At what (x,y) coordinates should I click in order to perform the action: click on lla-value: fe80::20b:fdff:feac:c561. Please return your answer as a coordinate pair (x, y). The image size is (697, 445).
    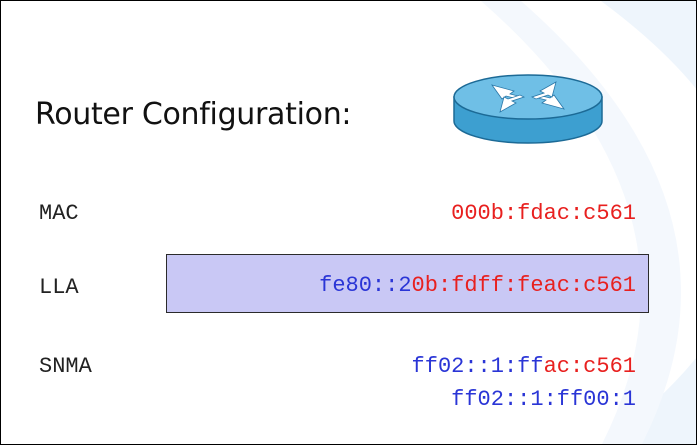
    Looking at the image, I should click on (477, 286).